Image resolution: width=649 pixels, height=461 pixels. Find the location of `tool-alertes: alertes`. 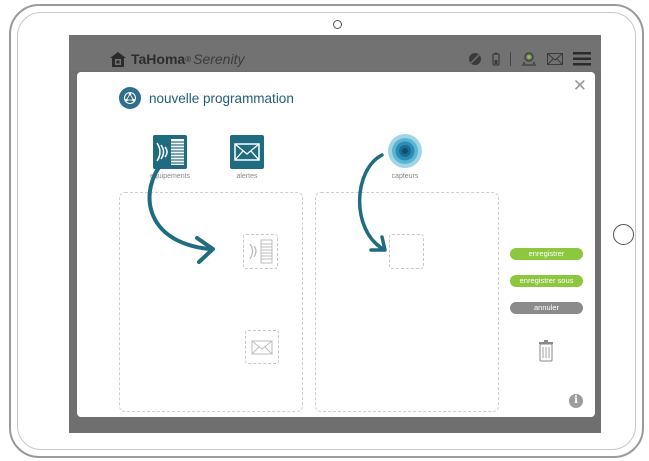

tool-alertes: alertes is located at coordinates (247, 157).